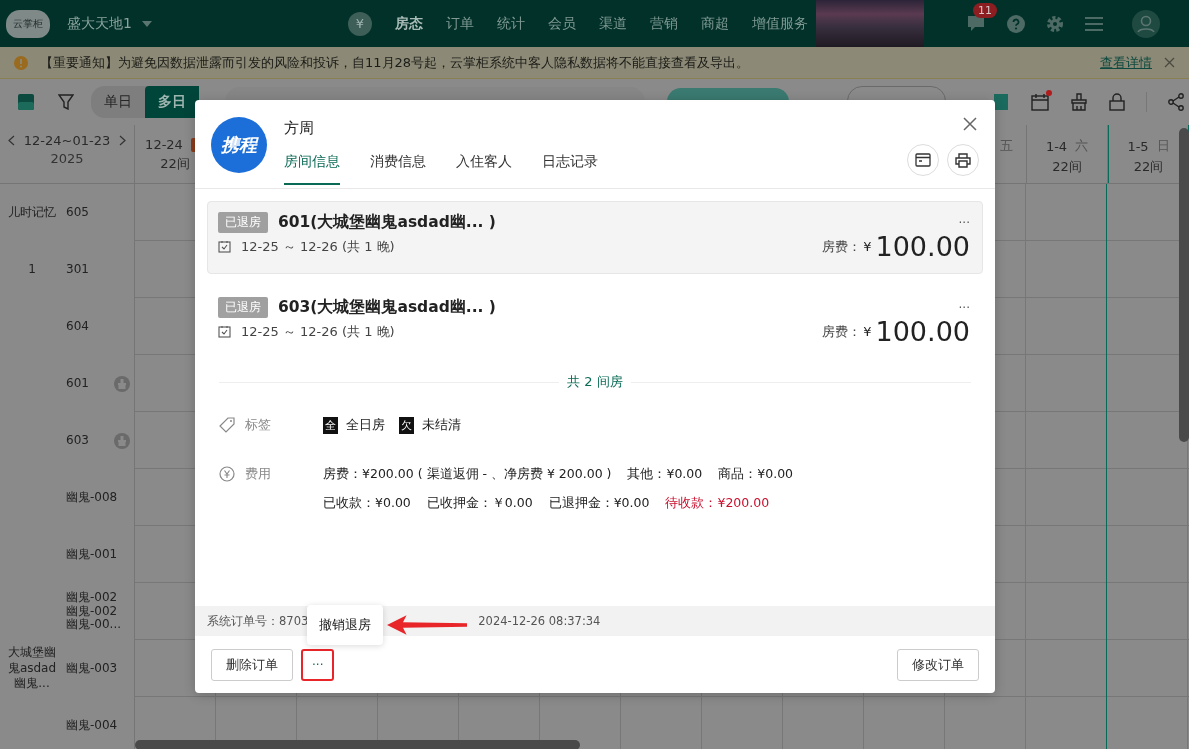 The image size is (1189, 749). Describe the element at coordinates (1040, 102) in the screenshot. I see `calendar-icon` at that location.